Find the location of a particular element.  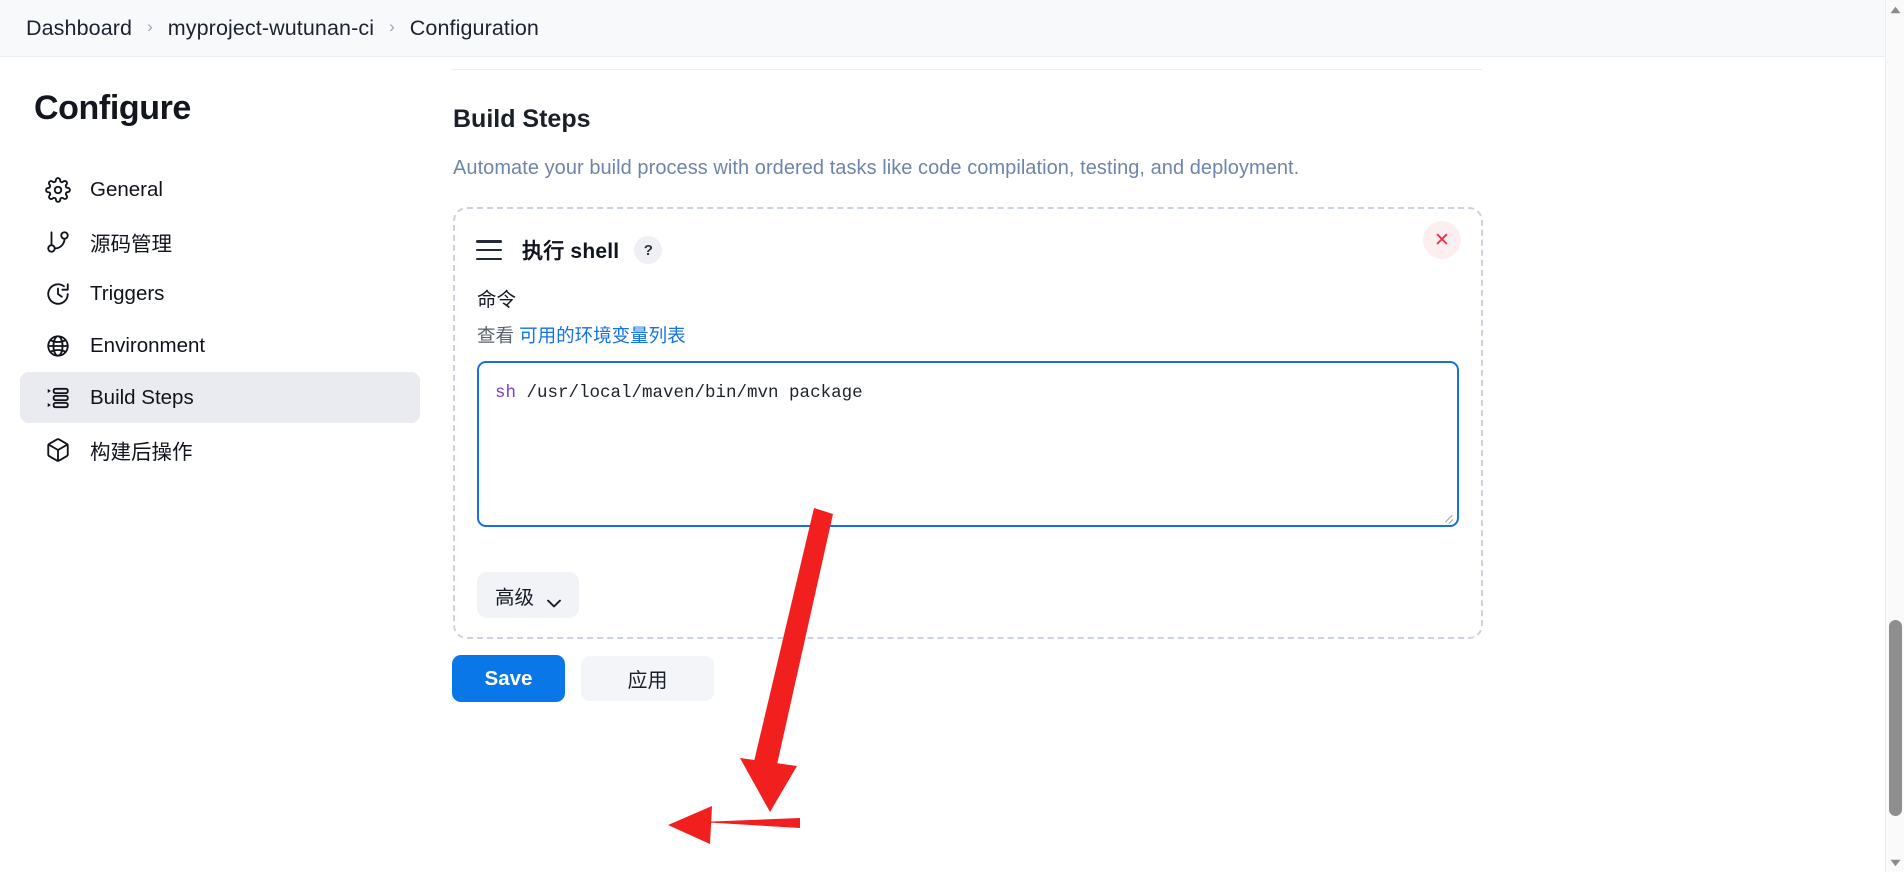

vertical-scrollbar is located at coordinates (1894, 436).